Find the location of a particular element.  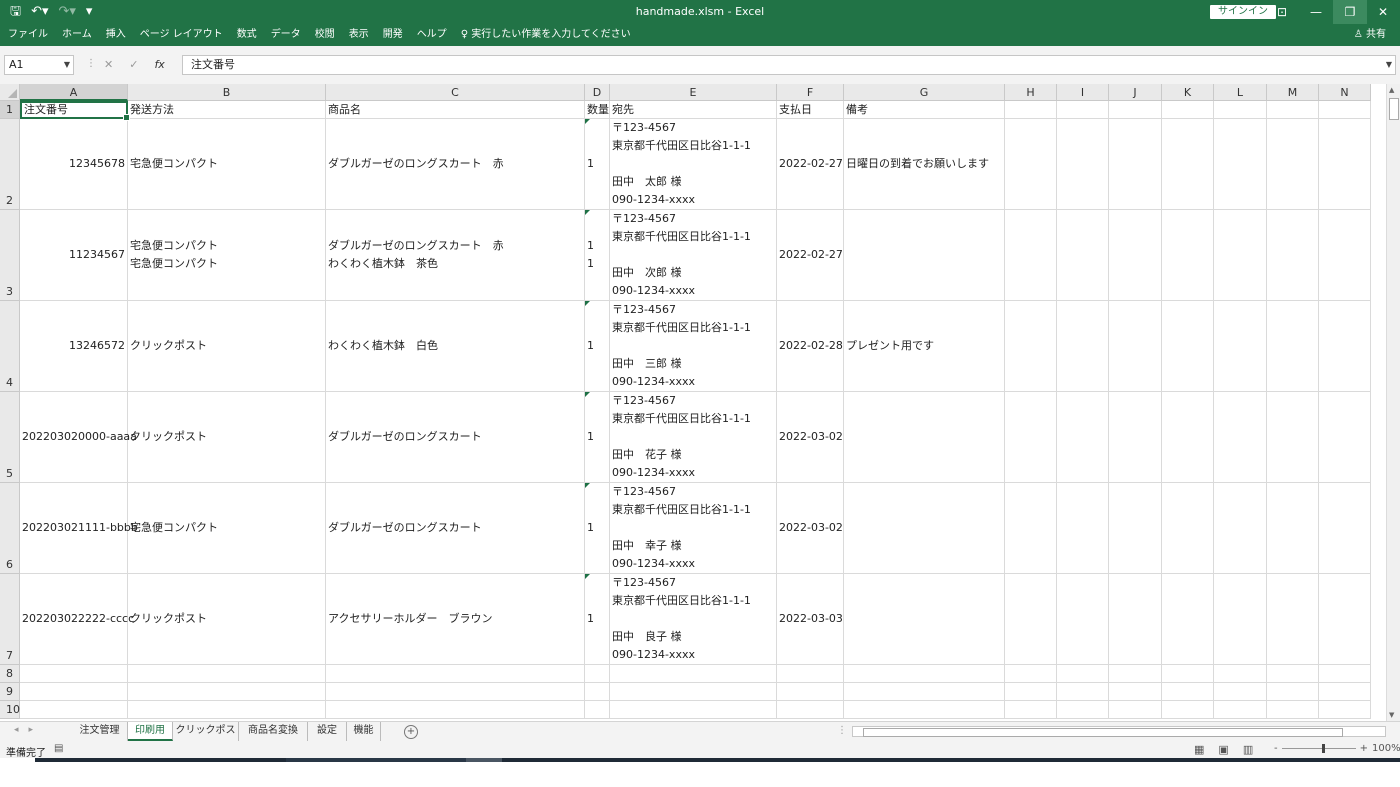

ribbon-tab: ヘルプ is located at coordinates (432, 35).